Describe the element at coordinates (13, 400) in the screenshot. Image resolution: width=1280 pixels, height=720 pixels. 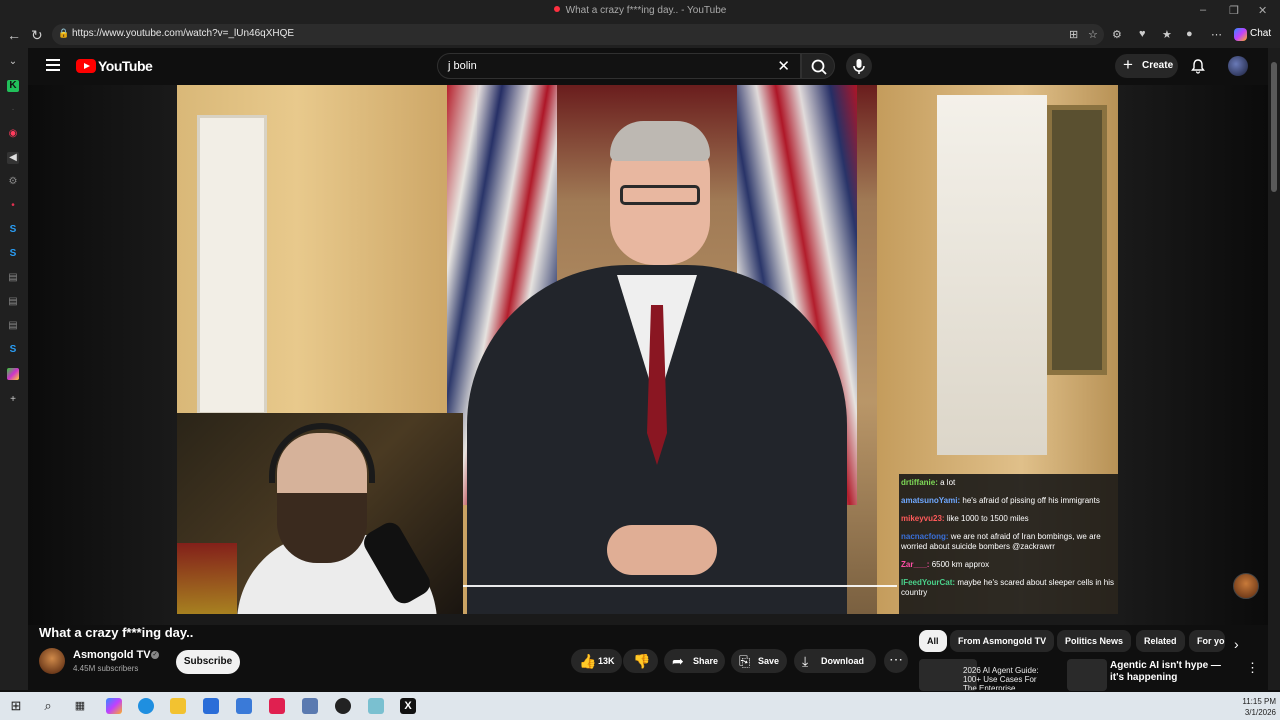
I see `add-app-icon: +` at that location.